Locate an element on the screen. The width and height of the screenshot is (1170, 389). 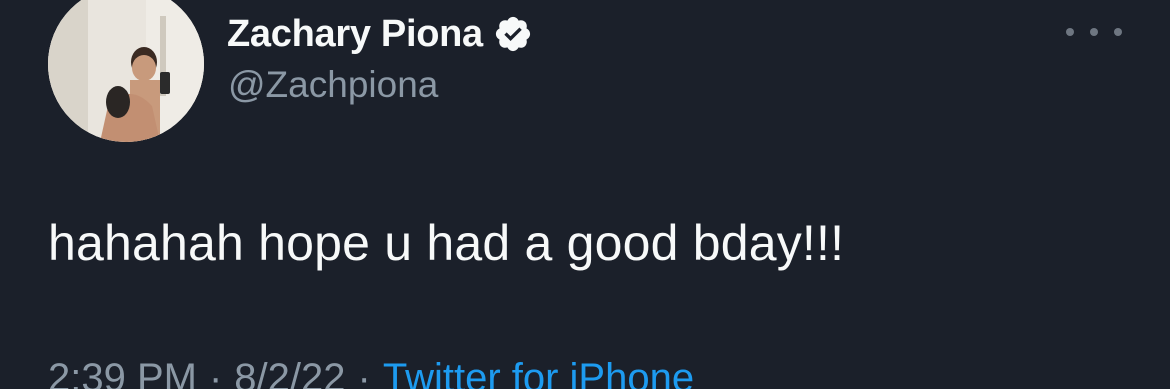
more-options-icon is located at coordinates (1094, 32).